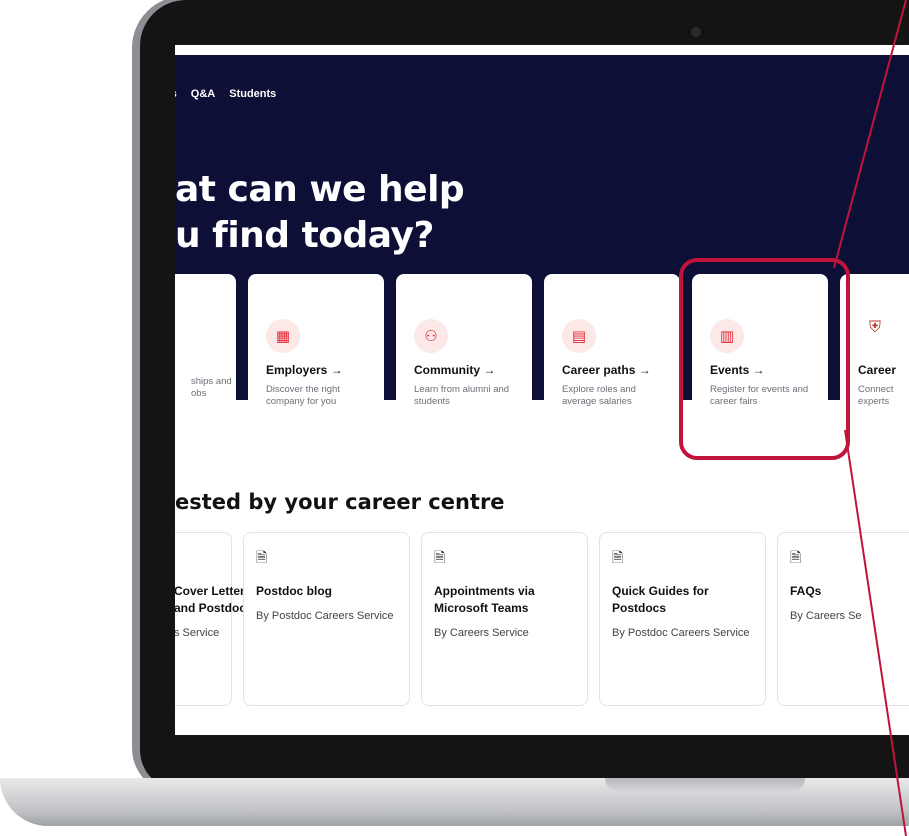  Describe the element at coordinates (875, 632) in the screenshot. I see `pointer-line-bottom` at that location.